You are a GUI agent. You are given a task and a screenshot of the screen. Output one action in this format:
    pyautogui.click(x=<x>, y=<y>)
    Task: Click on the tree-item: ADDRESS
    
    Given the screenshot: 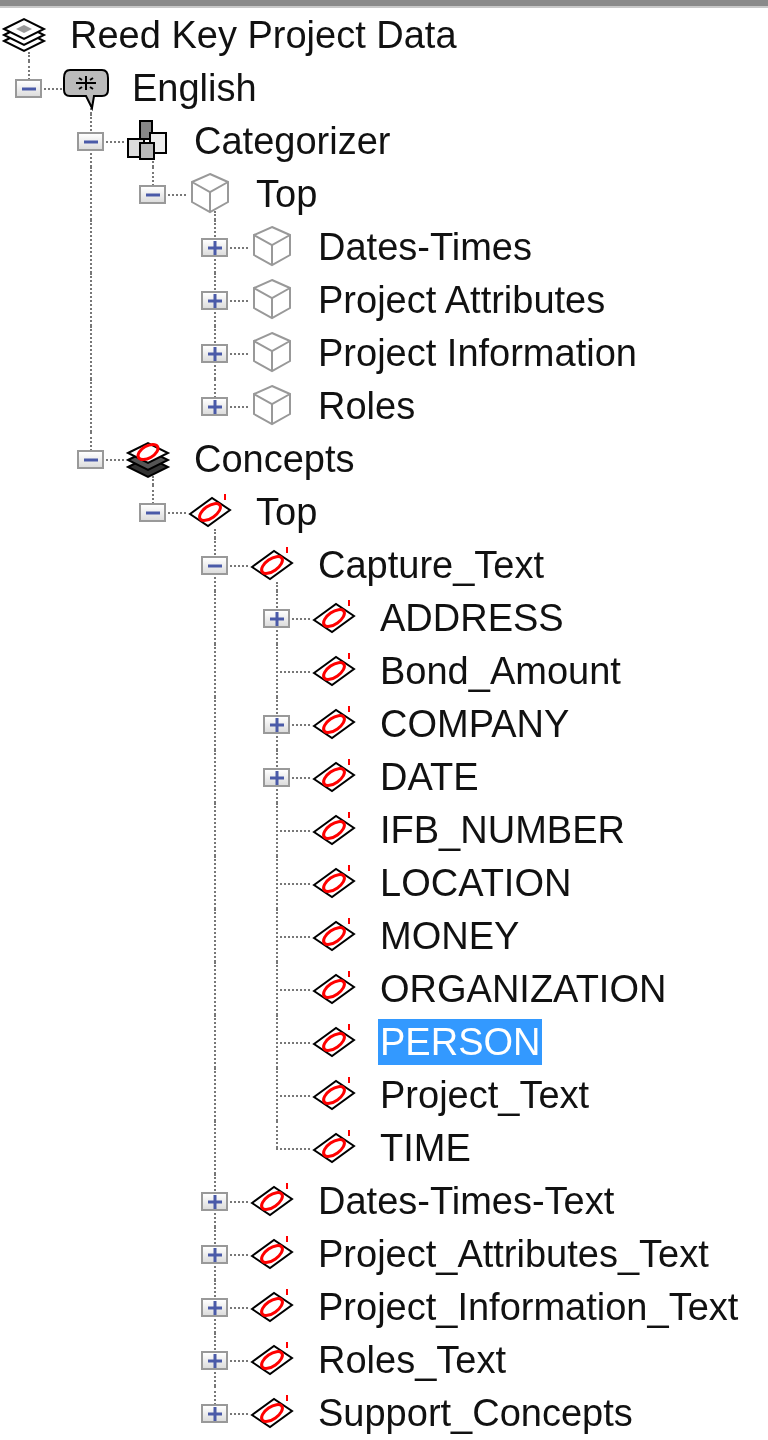 What is the action you would take?
    pyautogui.click(x=472, y=617)
    